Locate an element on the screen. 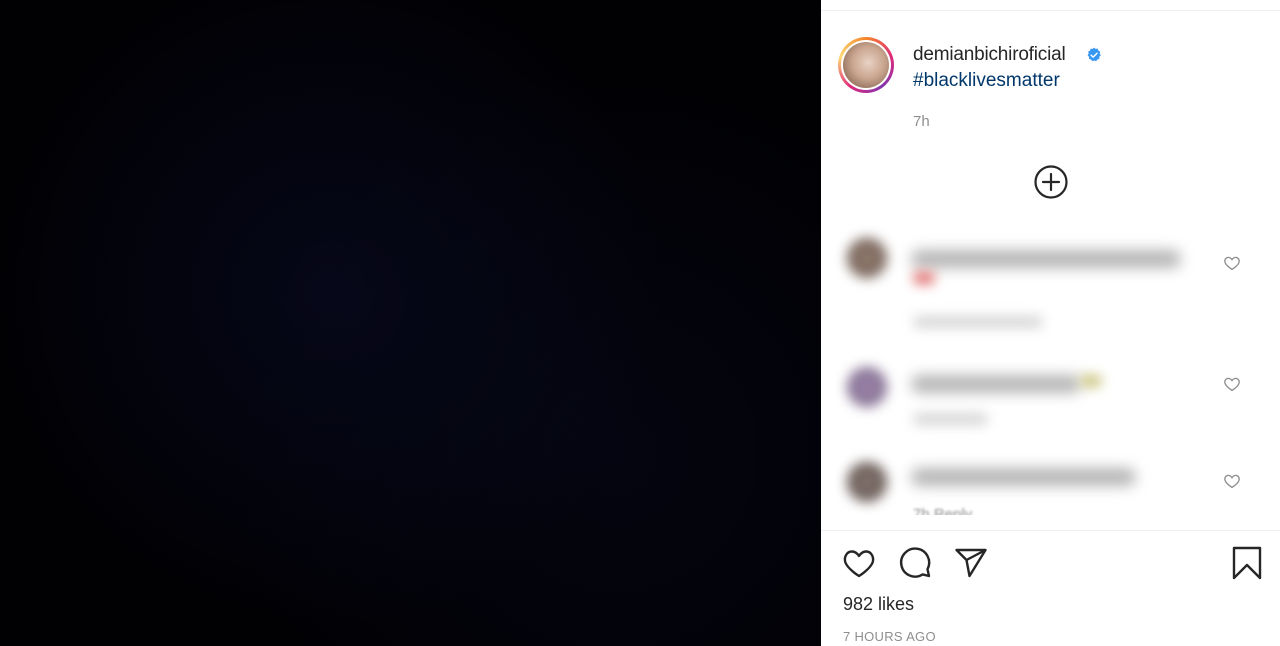 The height and width of the screenshot is (646, 1280). comment-reply-peek: 7h Reply is located at coordinates (942, 510).